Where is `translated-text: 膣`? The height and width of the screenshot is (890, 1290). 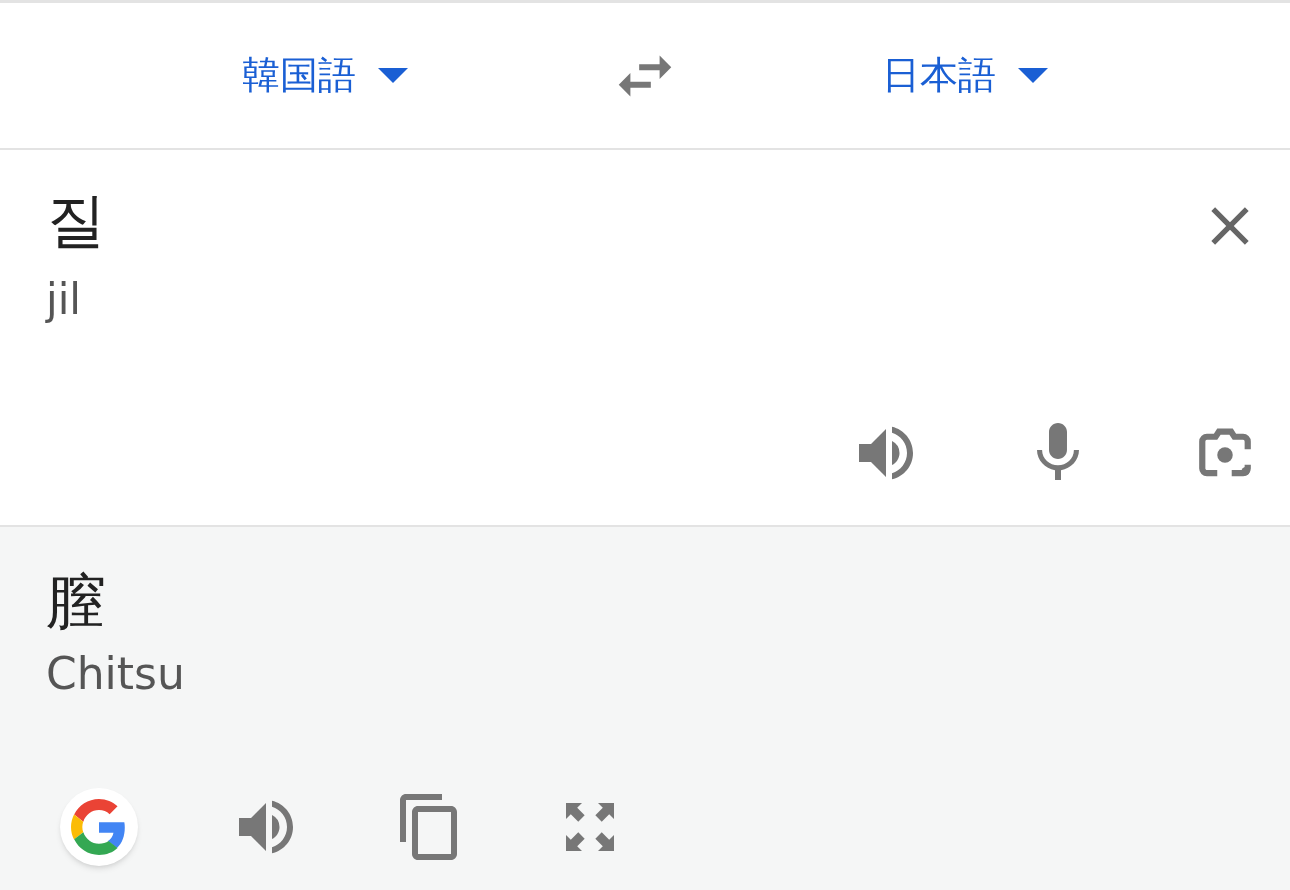 translated-text: 膣 is located at coordinates (76, 601).